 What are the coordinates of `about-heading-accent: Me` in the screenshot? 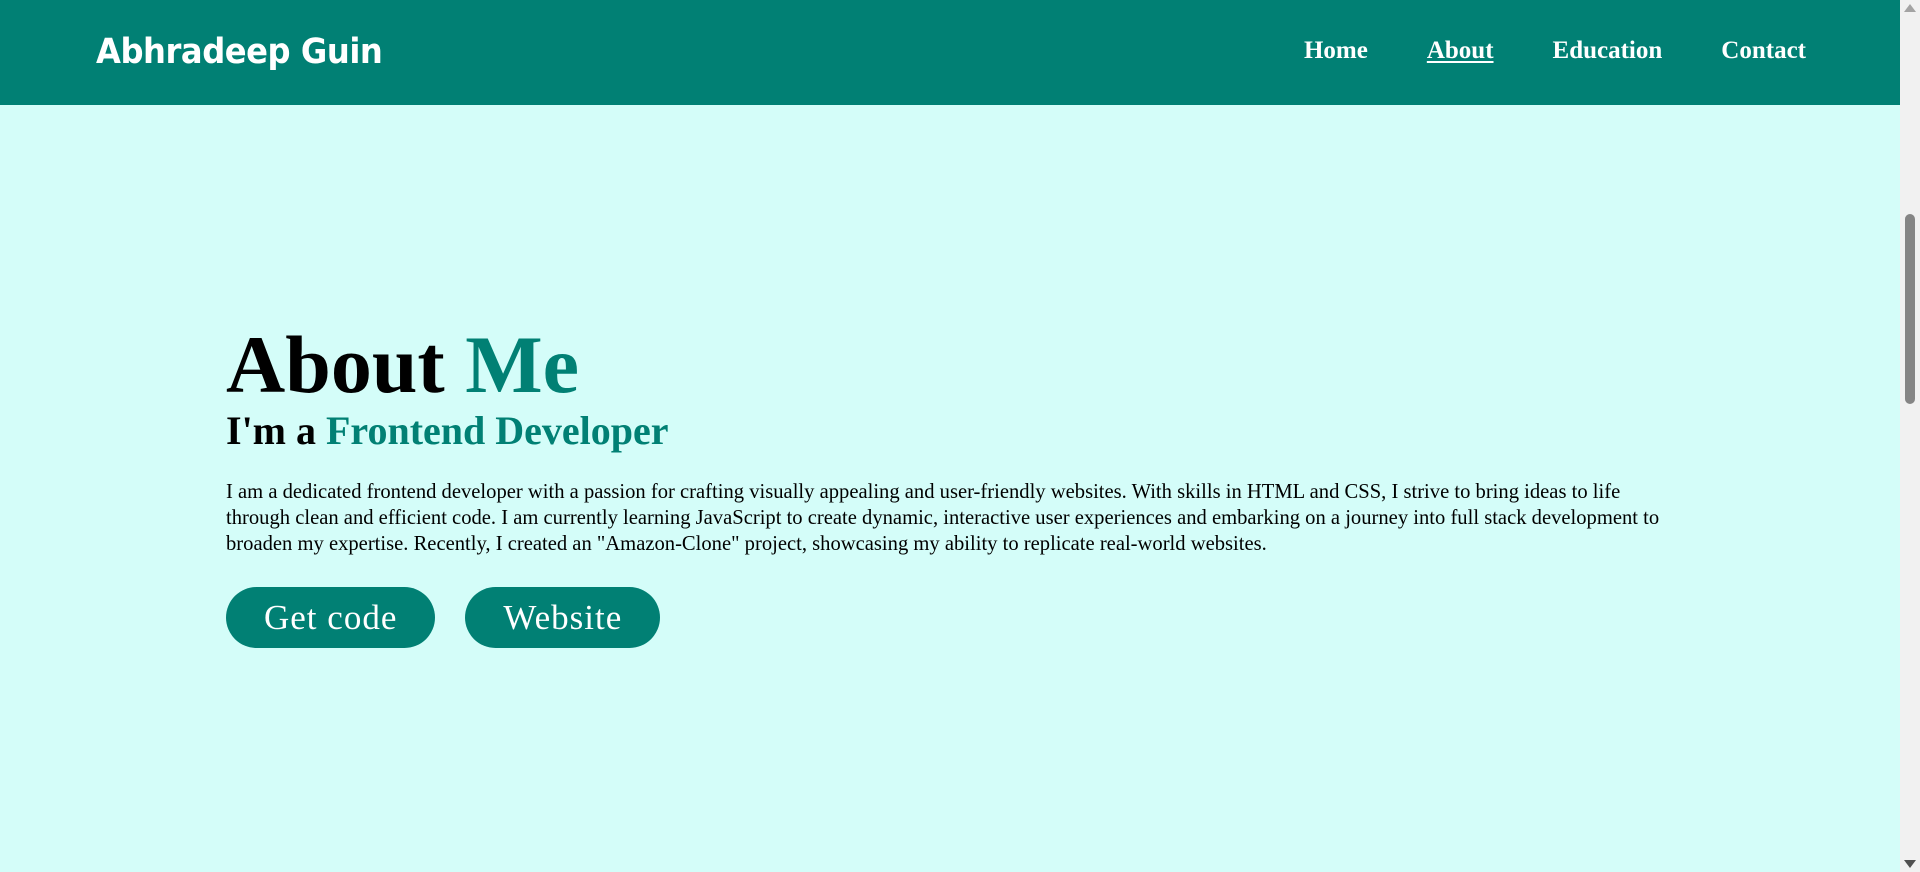 It's located at (522, 364).